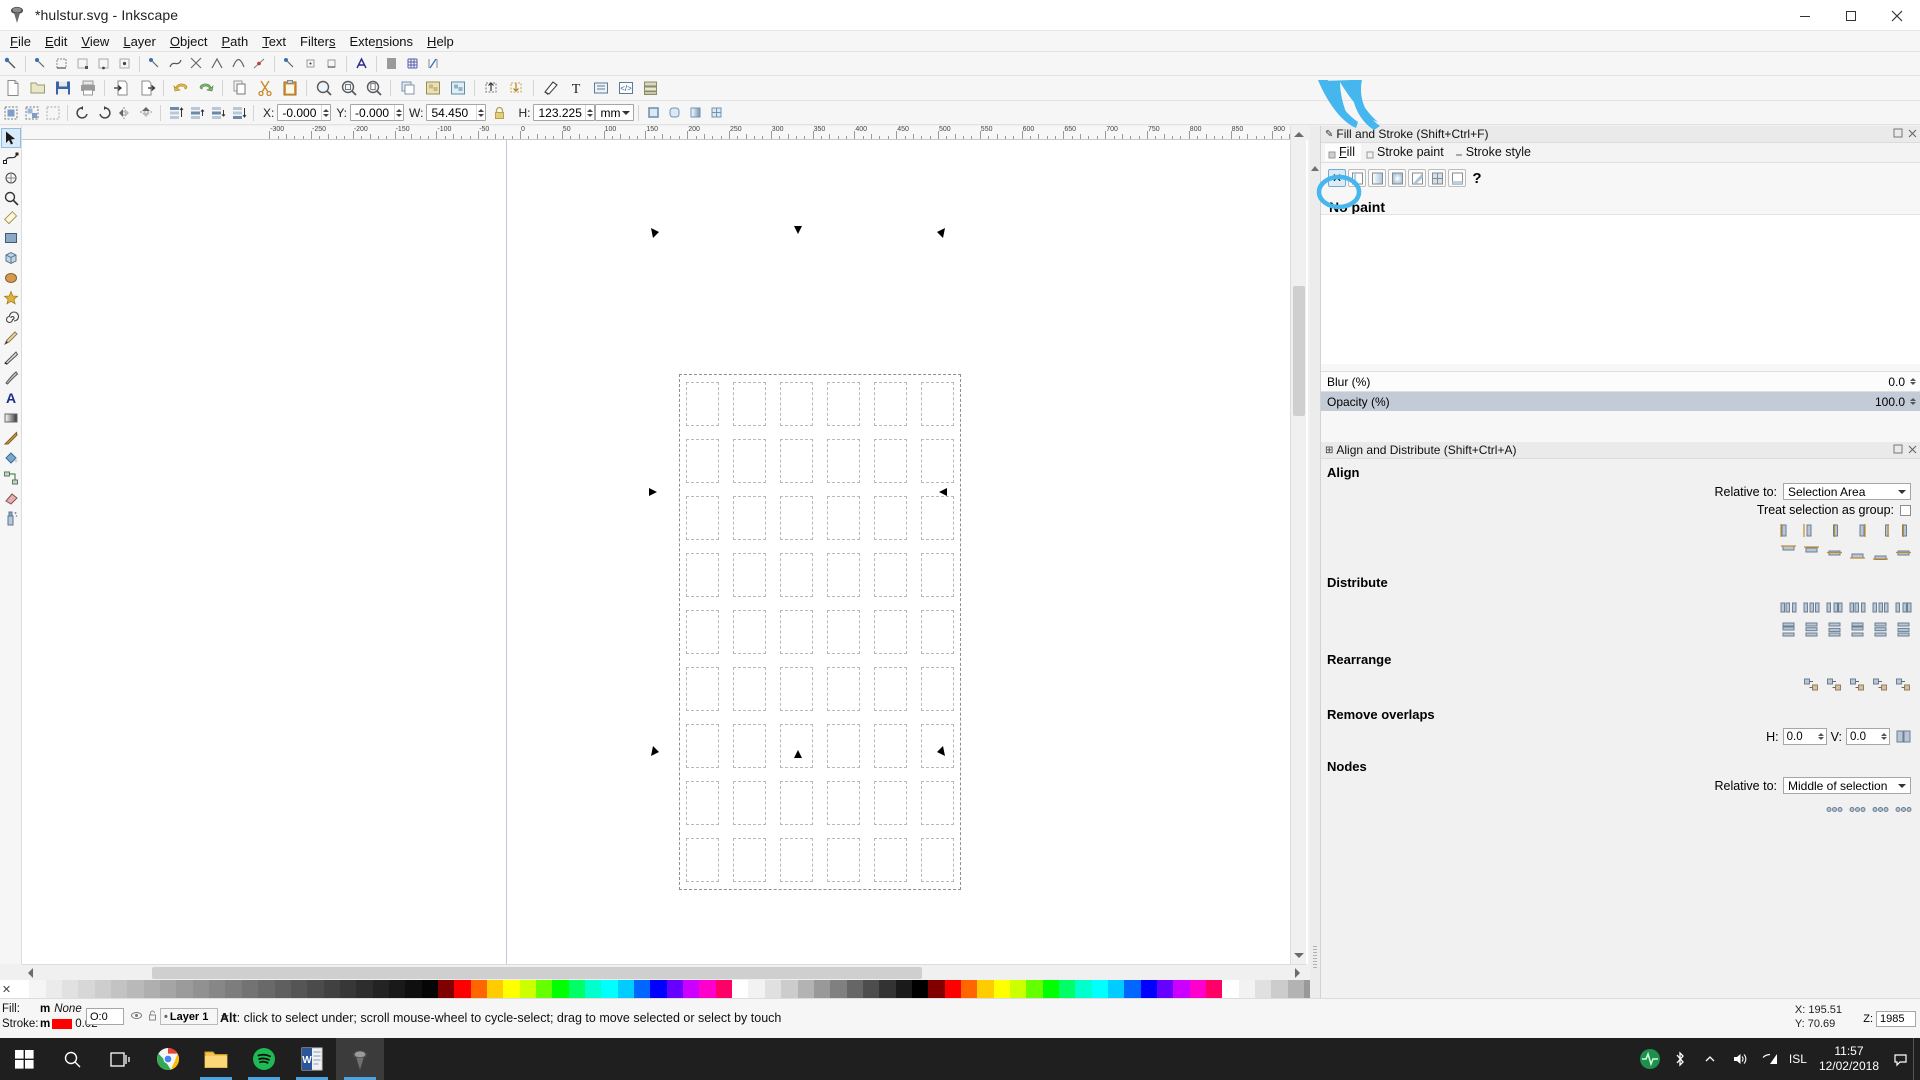  I want to click on snap-cusp-node-icon, so click(217, 63).